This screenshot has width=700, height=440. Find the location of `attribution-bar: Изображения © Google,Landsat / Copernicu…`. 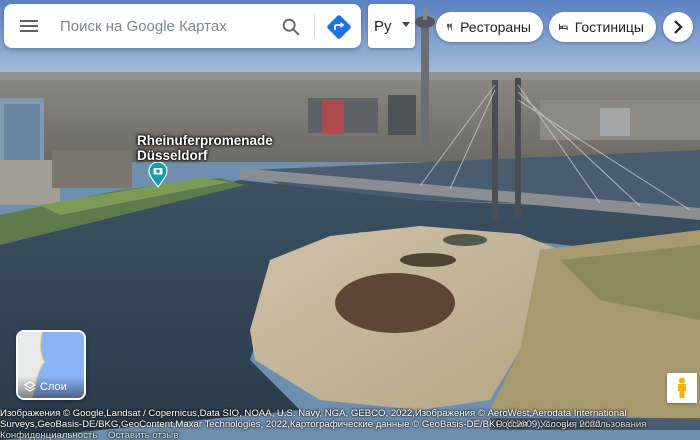

attribution-bar: Изображения © Google,Landsat / Copernicu… is located at coordinates (350, 424).